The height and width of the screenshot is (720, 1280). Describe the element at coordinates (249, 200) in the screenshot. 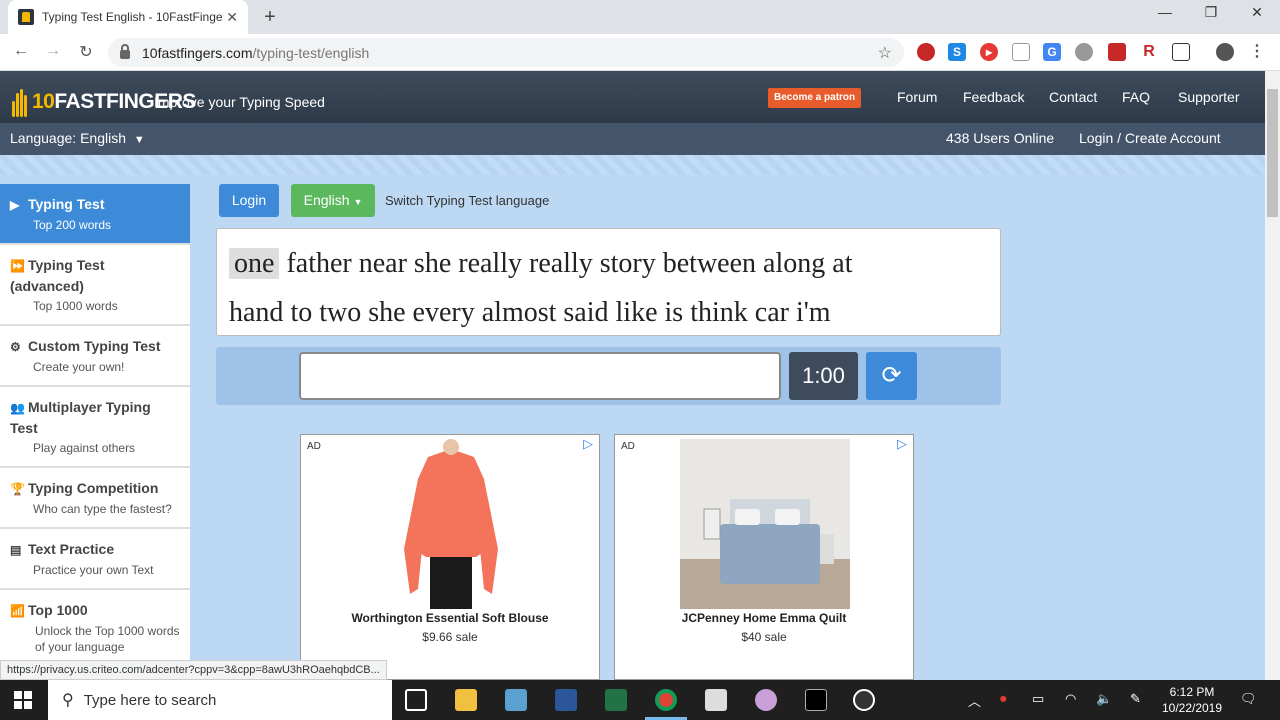

I see `login-button: Login` at that location.